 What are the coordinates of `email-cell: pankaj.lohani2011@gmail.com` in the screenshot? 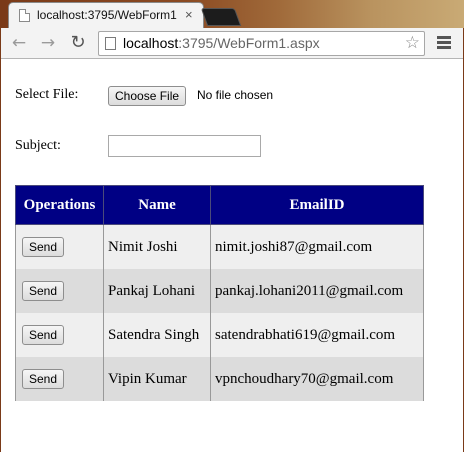 It's located at (317, 291).